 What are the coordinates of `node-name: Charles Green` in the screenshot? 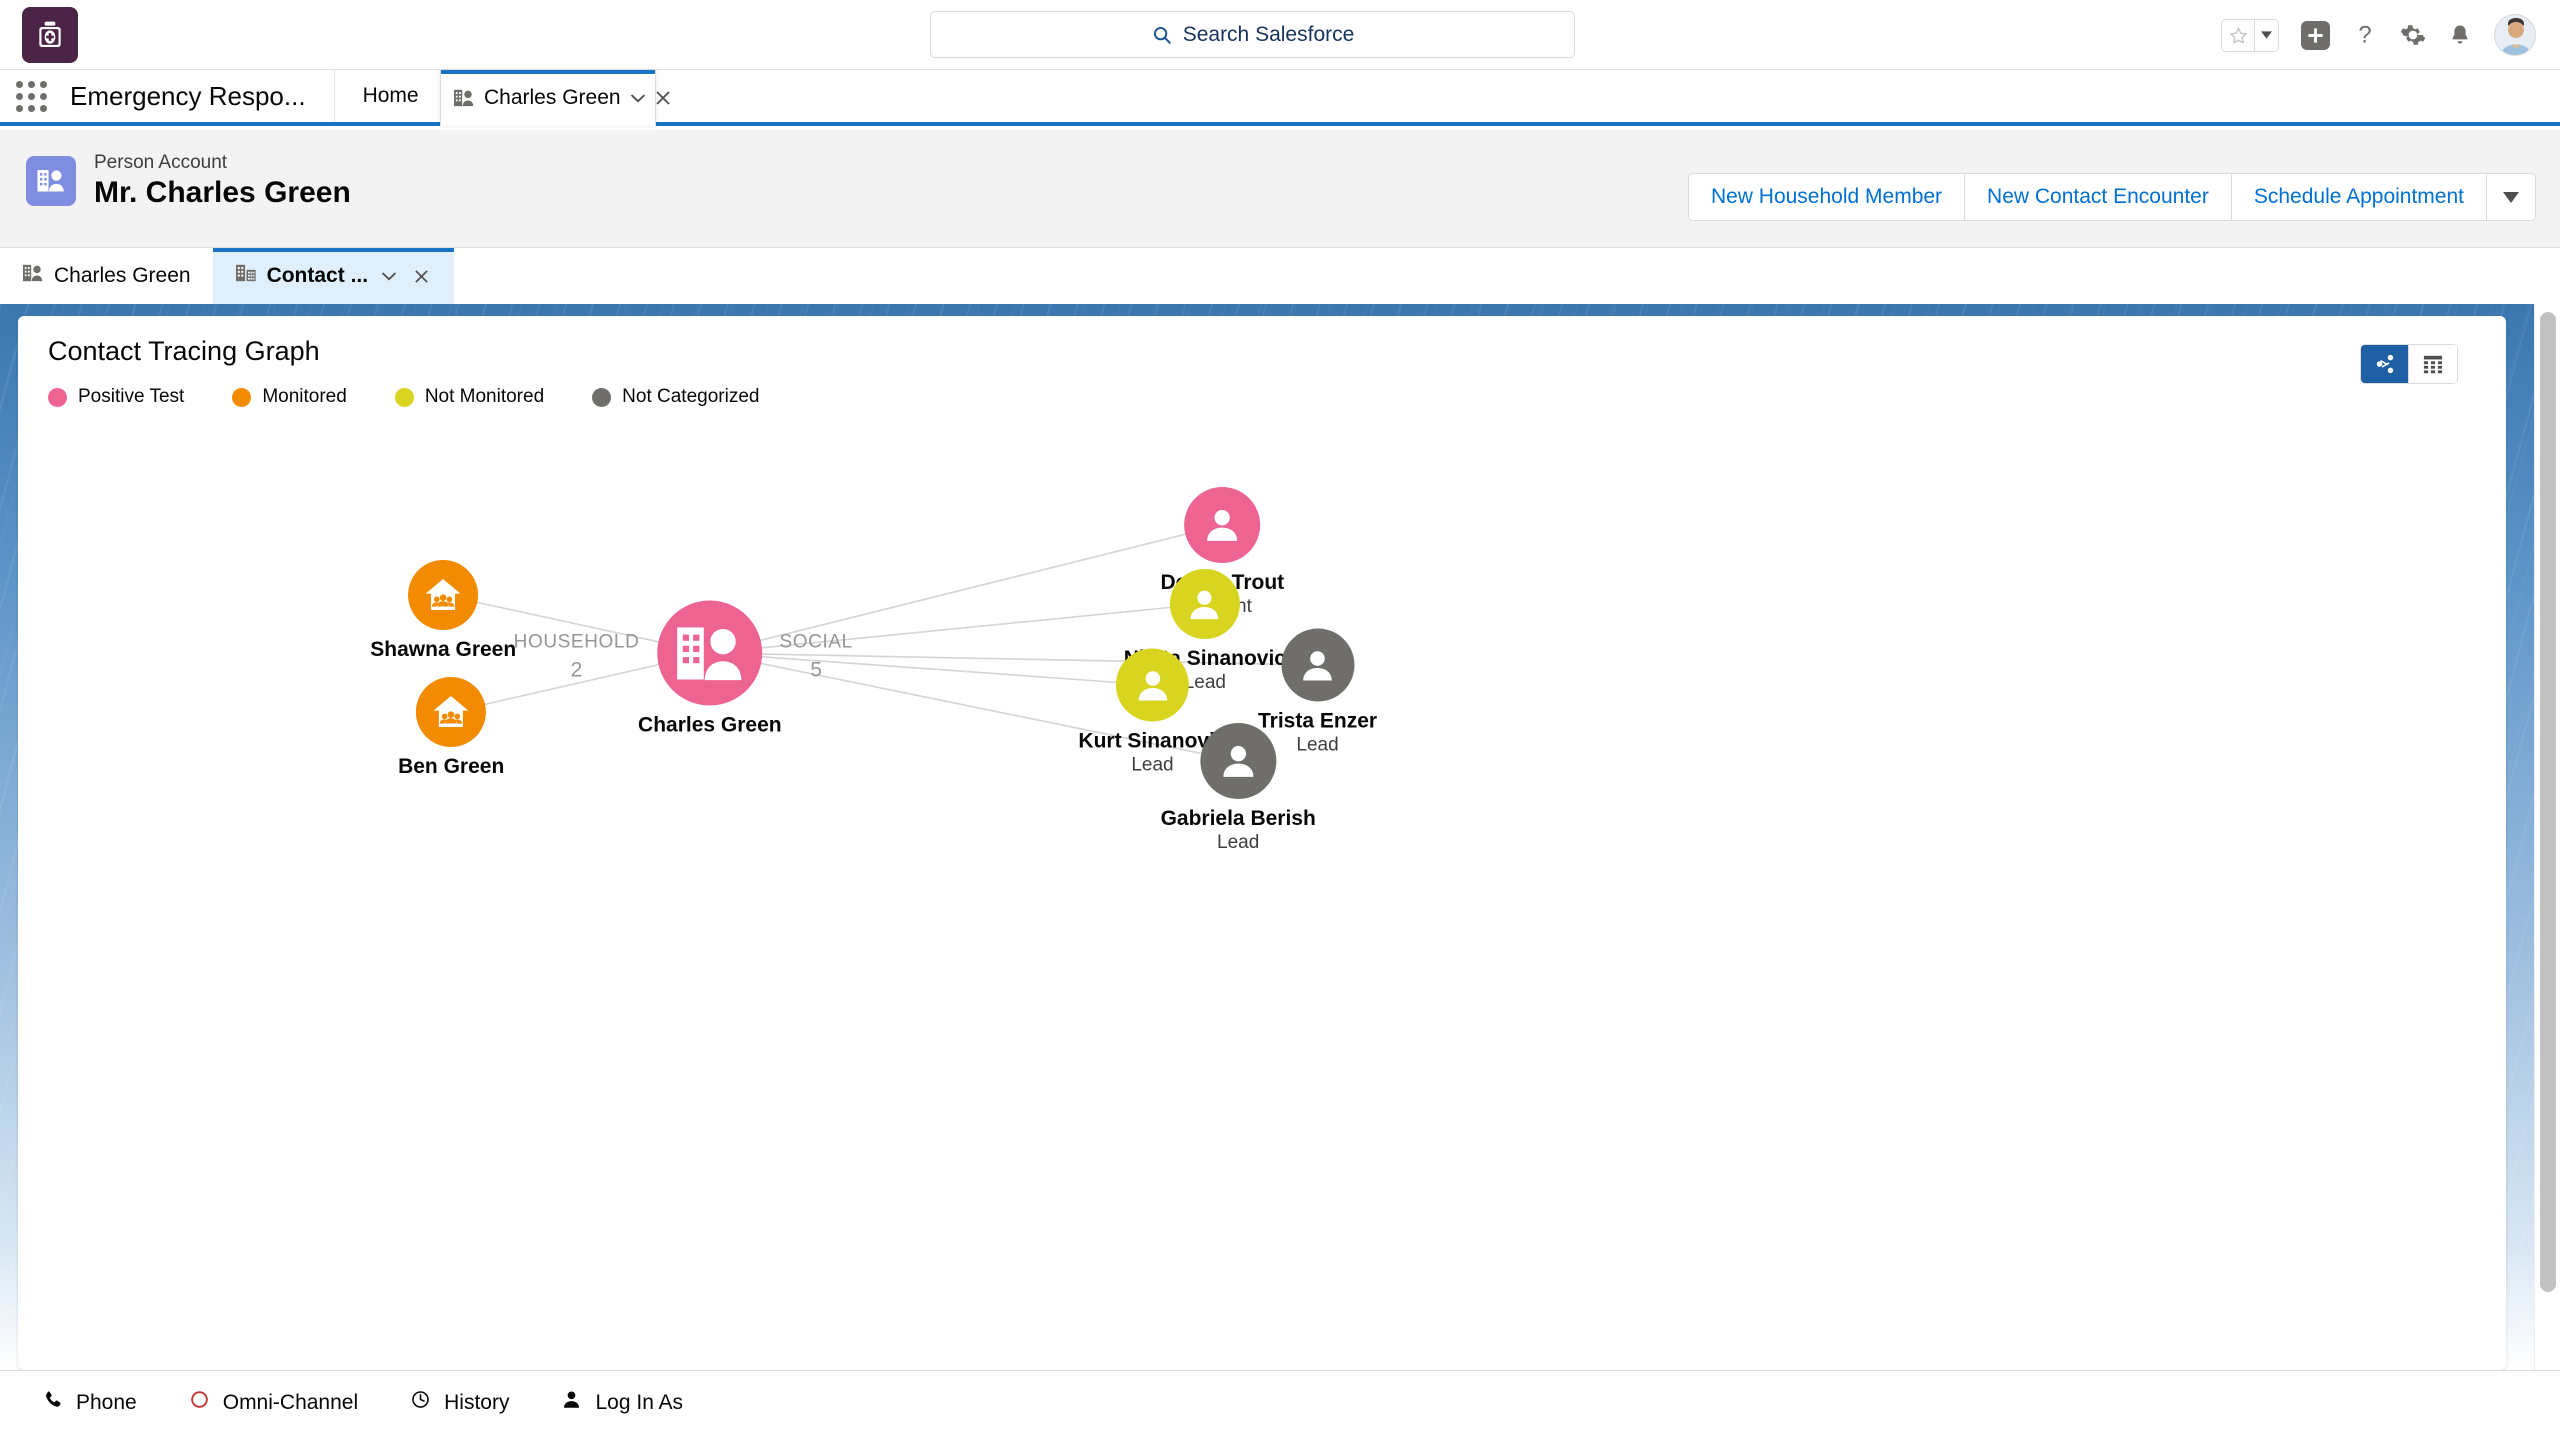 It's located at (710, 725).